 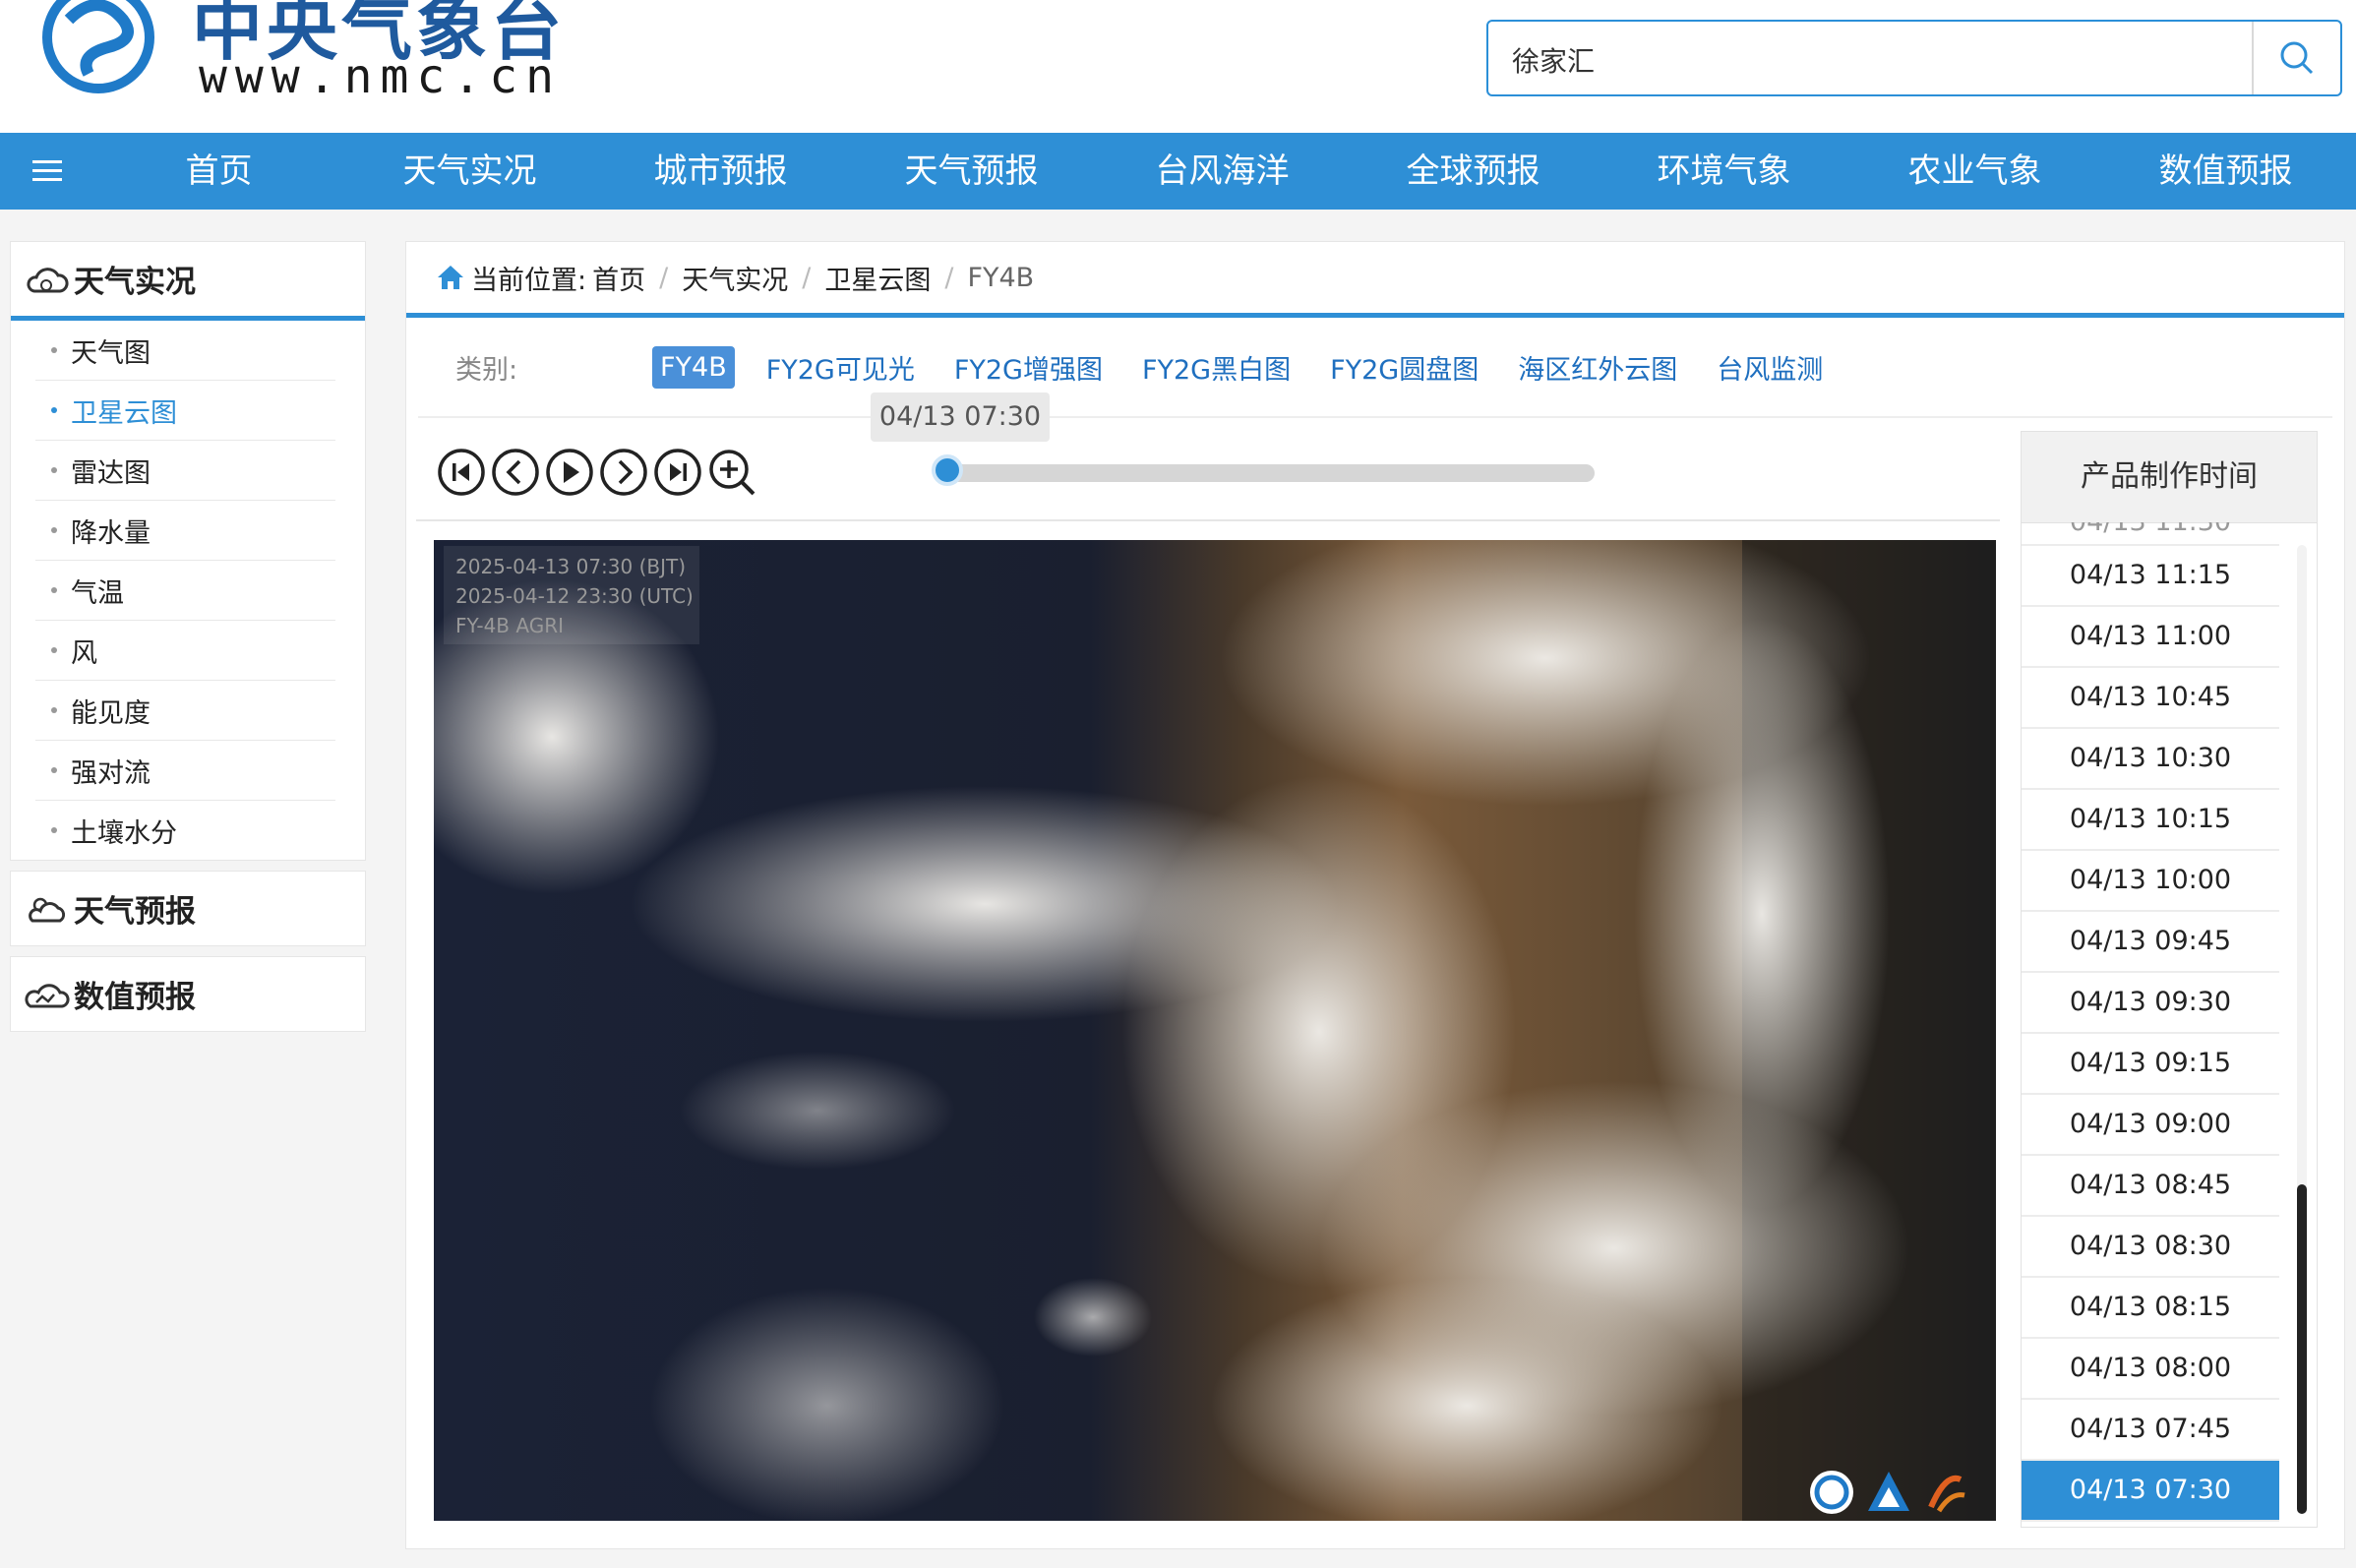 What do you see at coordinates (509, 625) in the screenshot?
I see `image-stamp-source: FY-4B AGRI` at bounding box center [509, 625].